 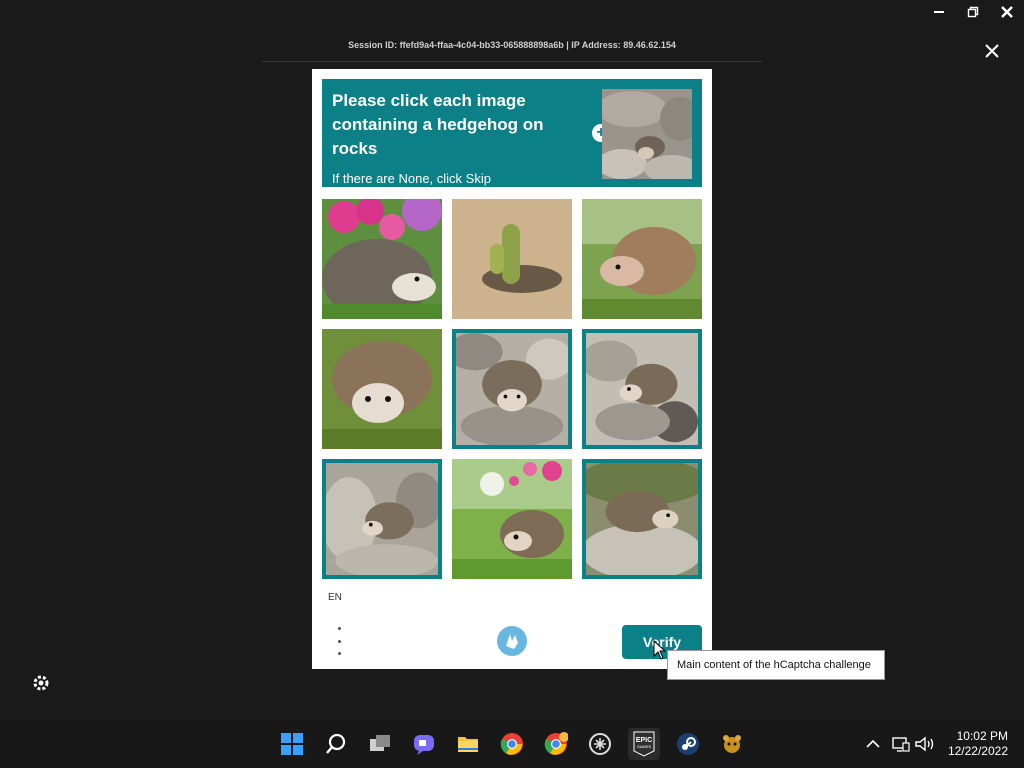 I want to click on show-hidden-icons-button, so click(x=873, y=744).